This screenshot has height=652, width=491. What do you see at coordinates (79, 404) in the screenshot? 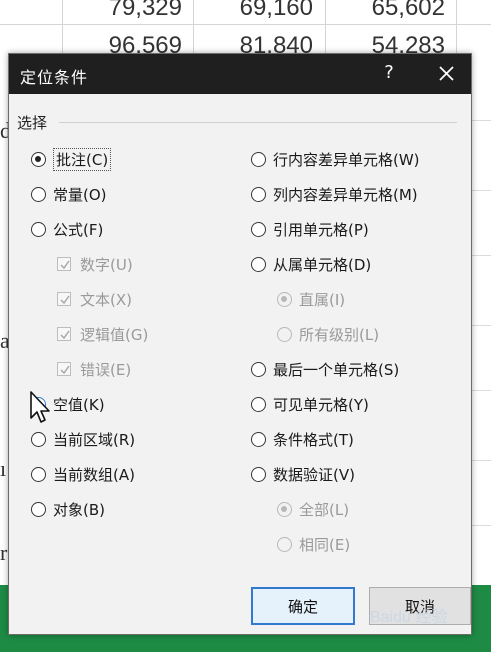
I see `option-label: 空值(K)` at bounding box center [79, 404].